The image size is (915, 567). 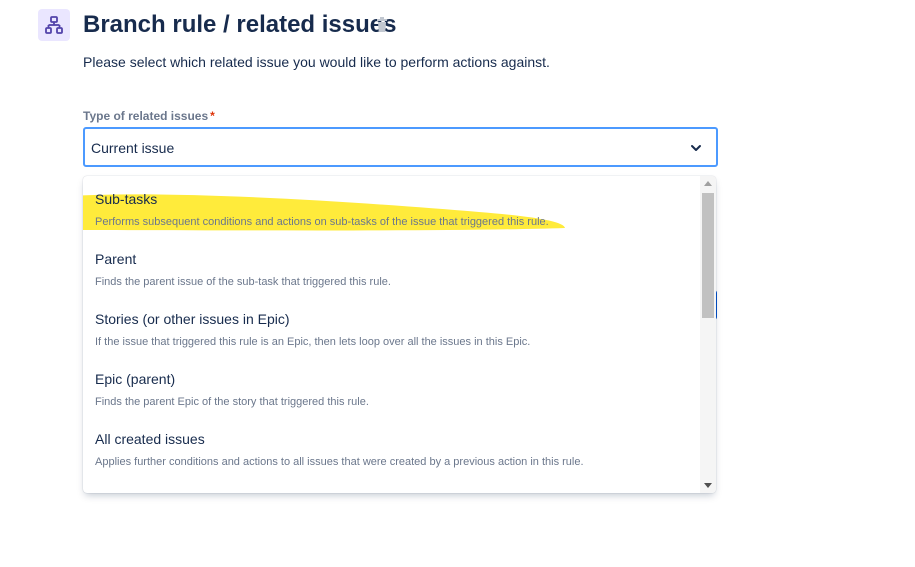 What do you see at coordinates (708, 183) in the screenshot?
I see `scroll-up-arrow-icon` at bounding box center [708, 183].